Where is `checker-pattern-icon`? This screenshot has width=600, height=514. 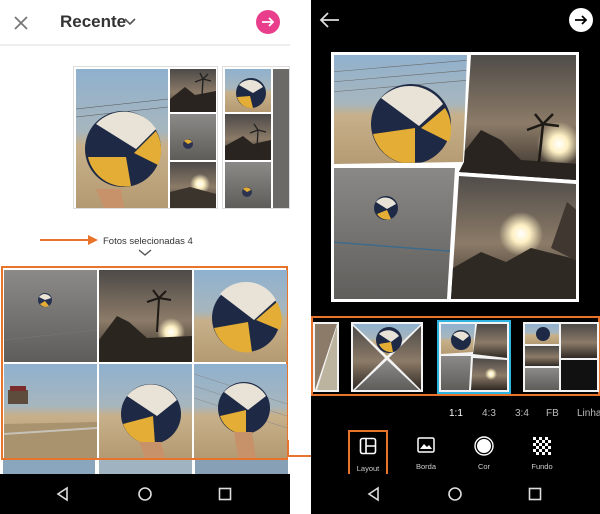
checker-pattern-icon is located at coordinates (542, 446).